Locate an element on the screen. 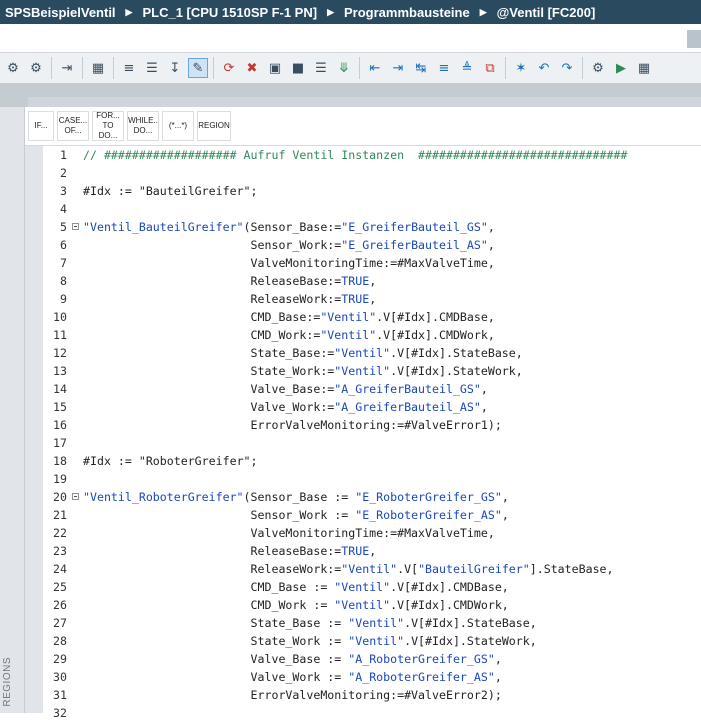 The width and height of the screenshot is (701, 722). code-line: 2 is located at coordinates (372, 173).